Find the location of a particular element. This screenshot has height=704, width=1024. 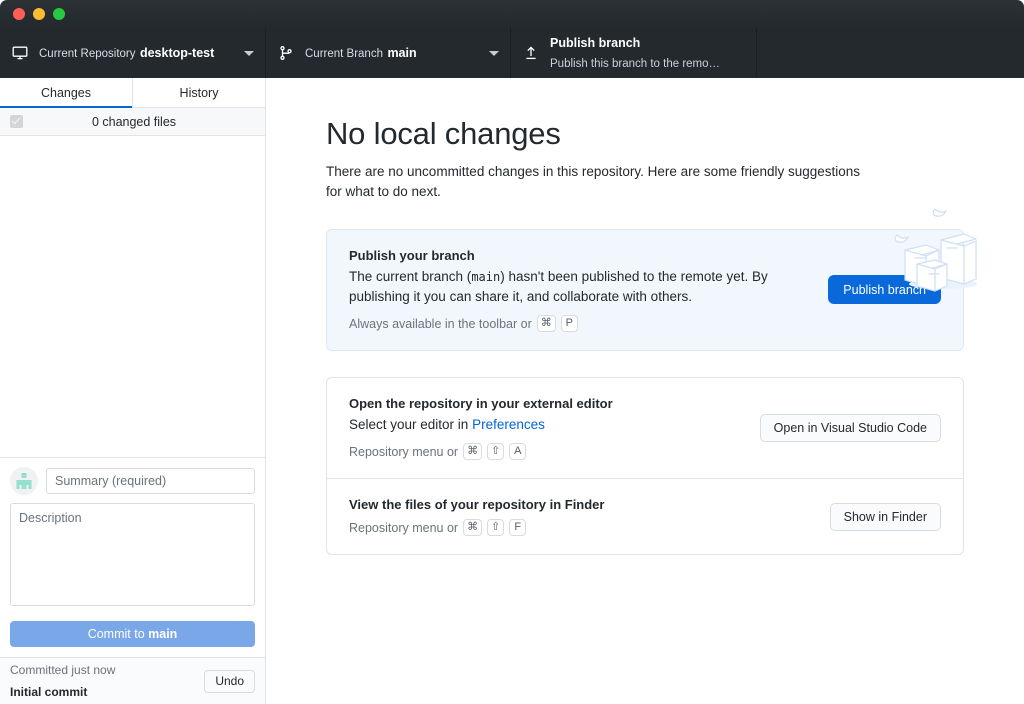

publish-branch-button: Publish branch is located at coordinates (884, 290).